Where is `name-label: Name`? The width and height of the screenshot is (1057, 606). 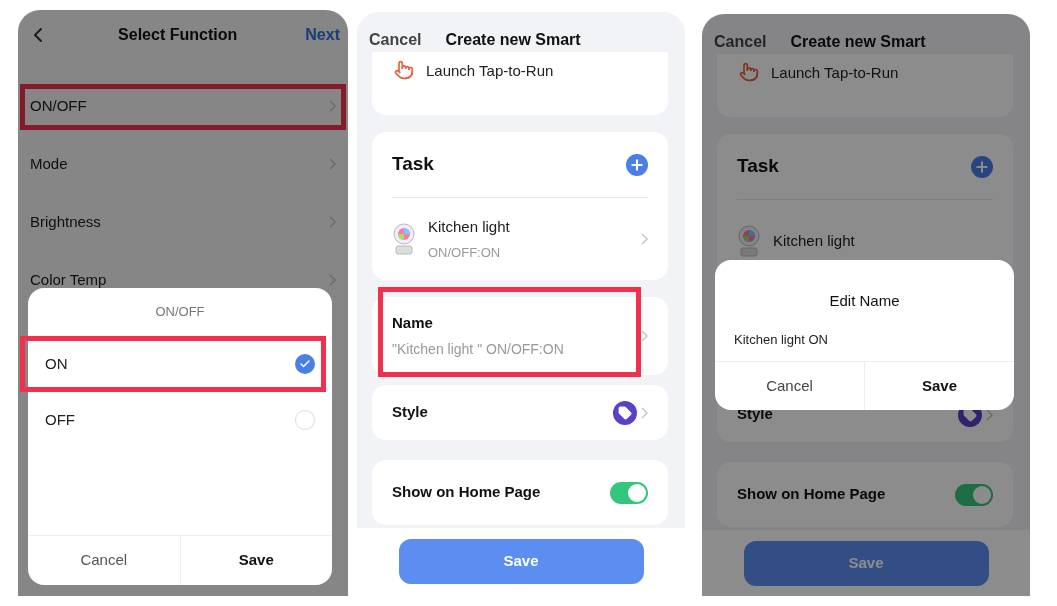
name-label: Name is located at coordinates (413, 323).